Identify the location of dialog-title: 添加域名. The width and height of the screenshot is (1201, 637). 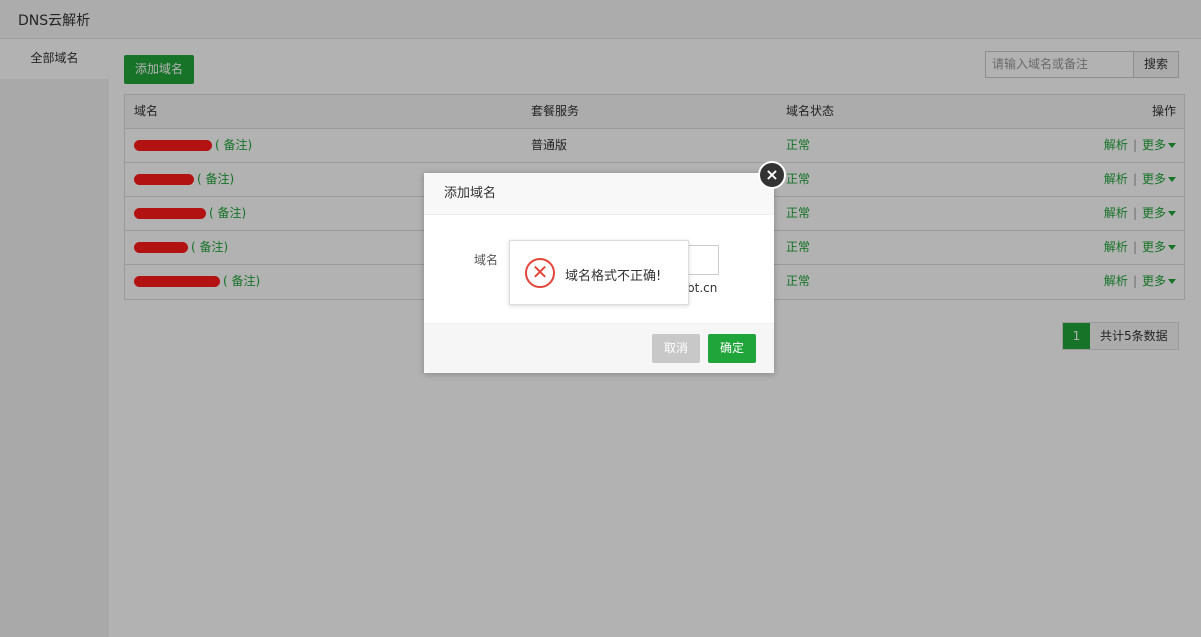
(599, 194).